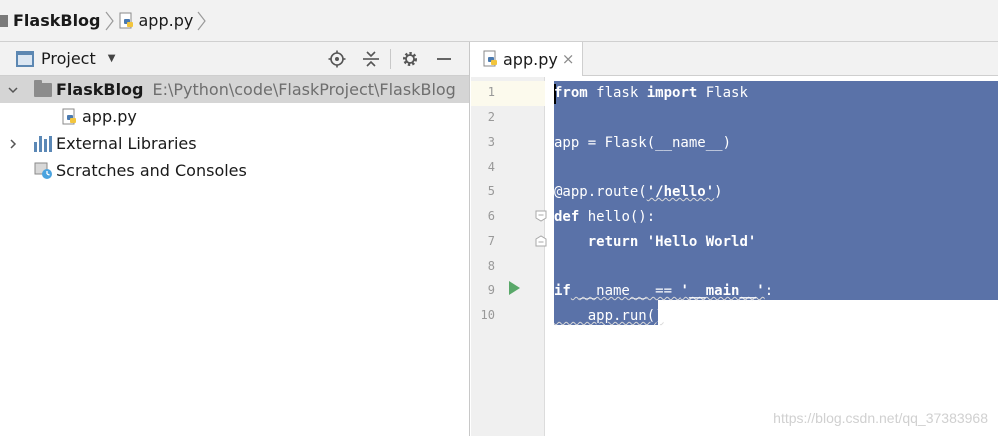  Describe the element at coordinates (491, 92) in the screenshot. I see `line-number: 1` at that location.